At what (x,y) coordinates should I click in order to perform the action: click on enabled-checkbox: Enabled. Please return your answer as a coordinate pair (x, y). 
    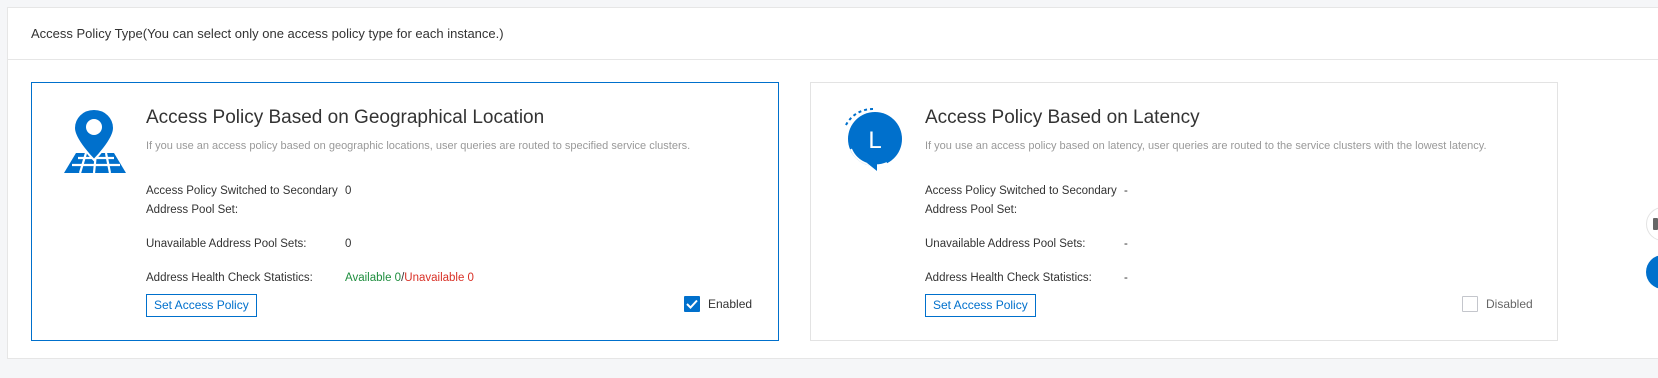
    Looking at the image, I should click on (718, 304).